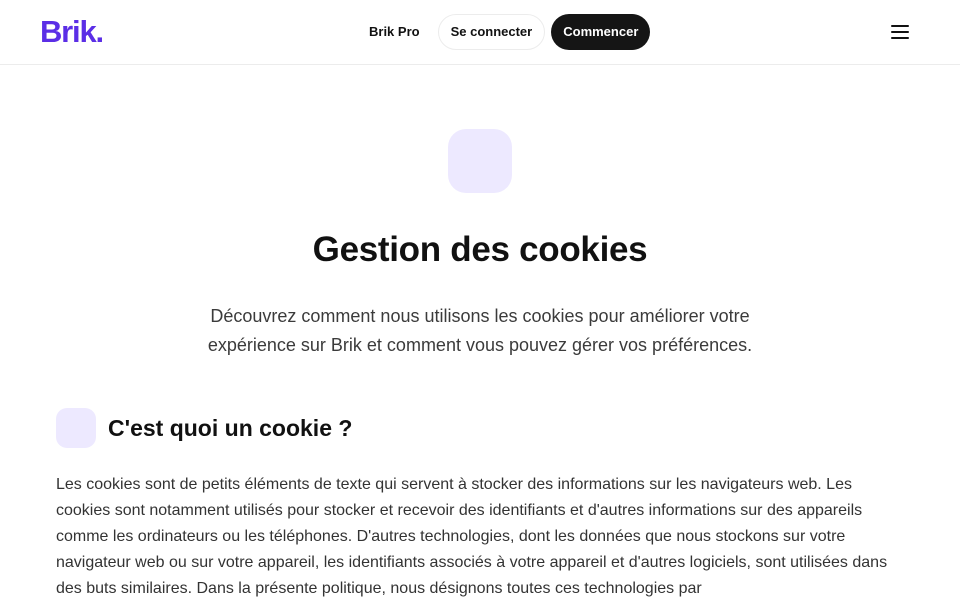 This screenshot has height=600, width=960. I want to click on start-button: Commencer, so click(601, 32).